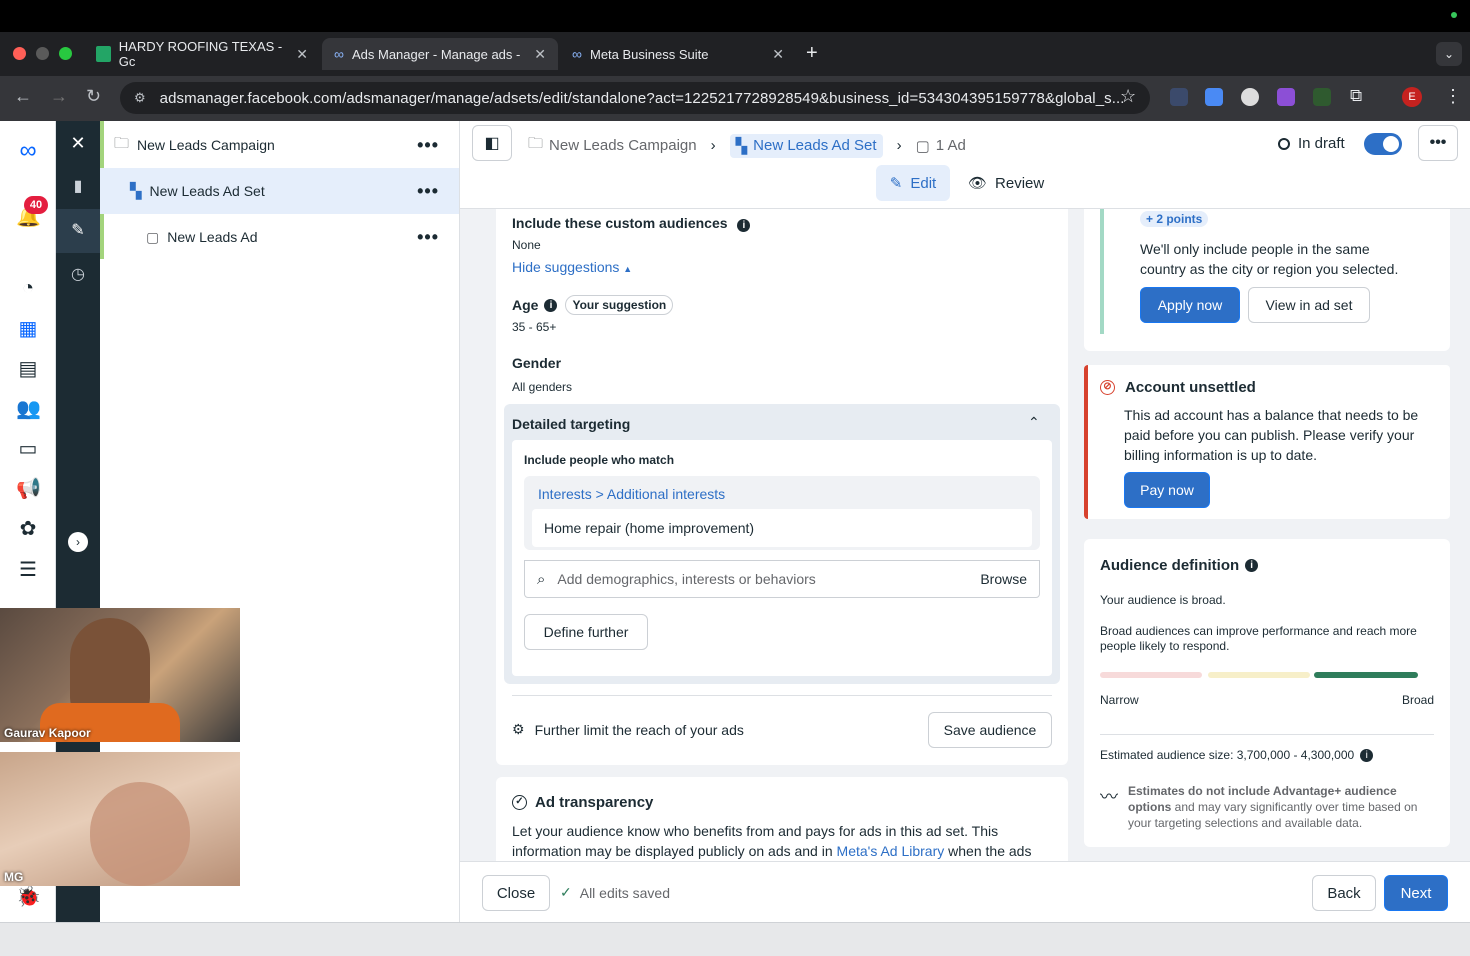 Image resolution: width=1470 pixels, height=956 pixels. Describe the element at coordinates (586, 632) in the screenshot. I see `define-further-button: Define further` at that location.